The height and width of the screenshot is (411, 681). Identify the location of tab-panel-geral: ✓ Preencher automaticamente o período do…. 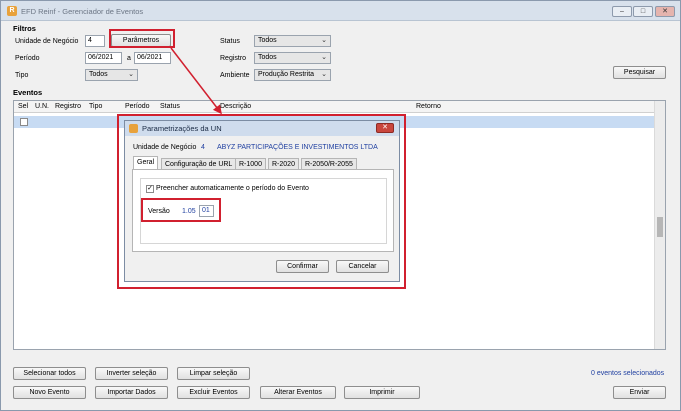
(263, 210).